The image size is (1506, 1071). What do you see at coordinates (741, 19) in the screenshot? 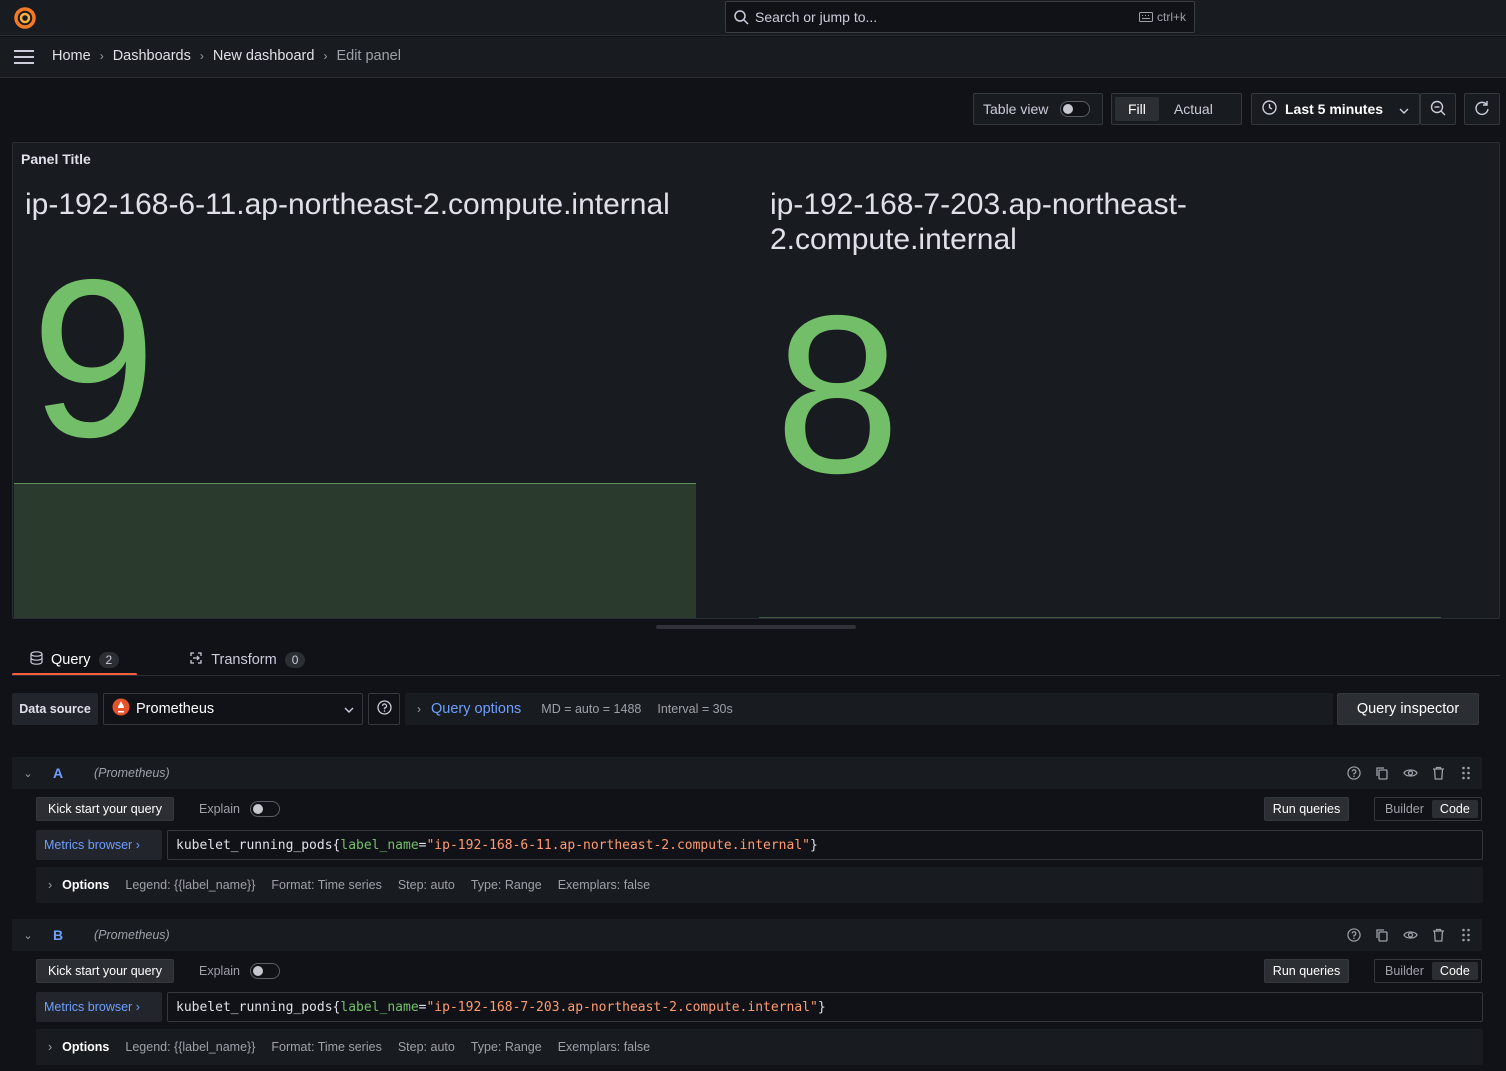
I see `search-icon` at bounding box center [741, 19].